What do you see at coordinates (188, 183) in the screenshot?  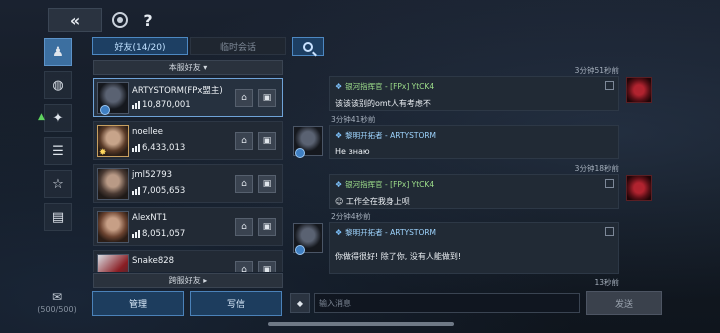 I see `friend-row: jml52793 7,005,653 ⌂ ▣` at bounding box center [188, 183].